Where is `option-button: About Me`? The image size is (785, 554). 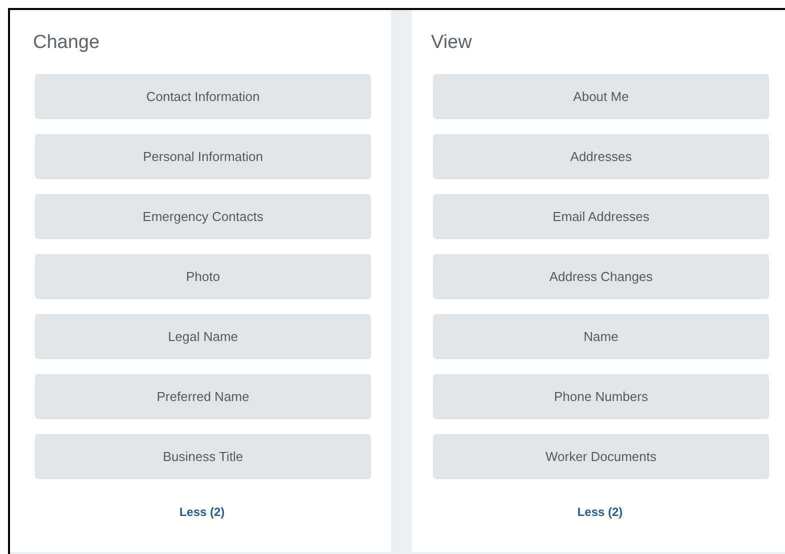 option-button: About Me is located at coordinates (601, 96).